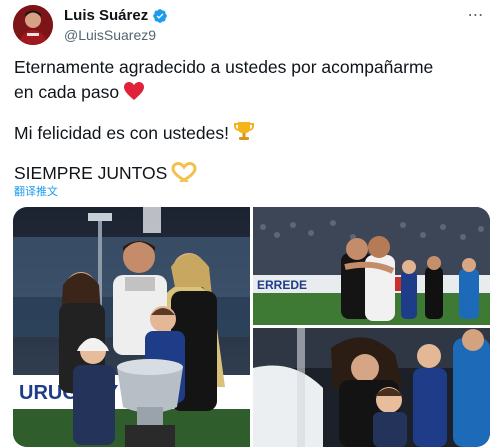  I want to click on author-avatar, so click(33, 25).